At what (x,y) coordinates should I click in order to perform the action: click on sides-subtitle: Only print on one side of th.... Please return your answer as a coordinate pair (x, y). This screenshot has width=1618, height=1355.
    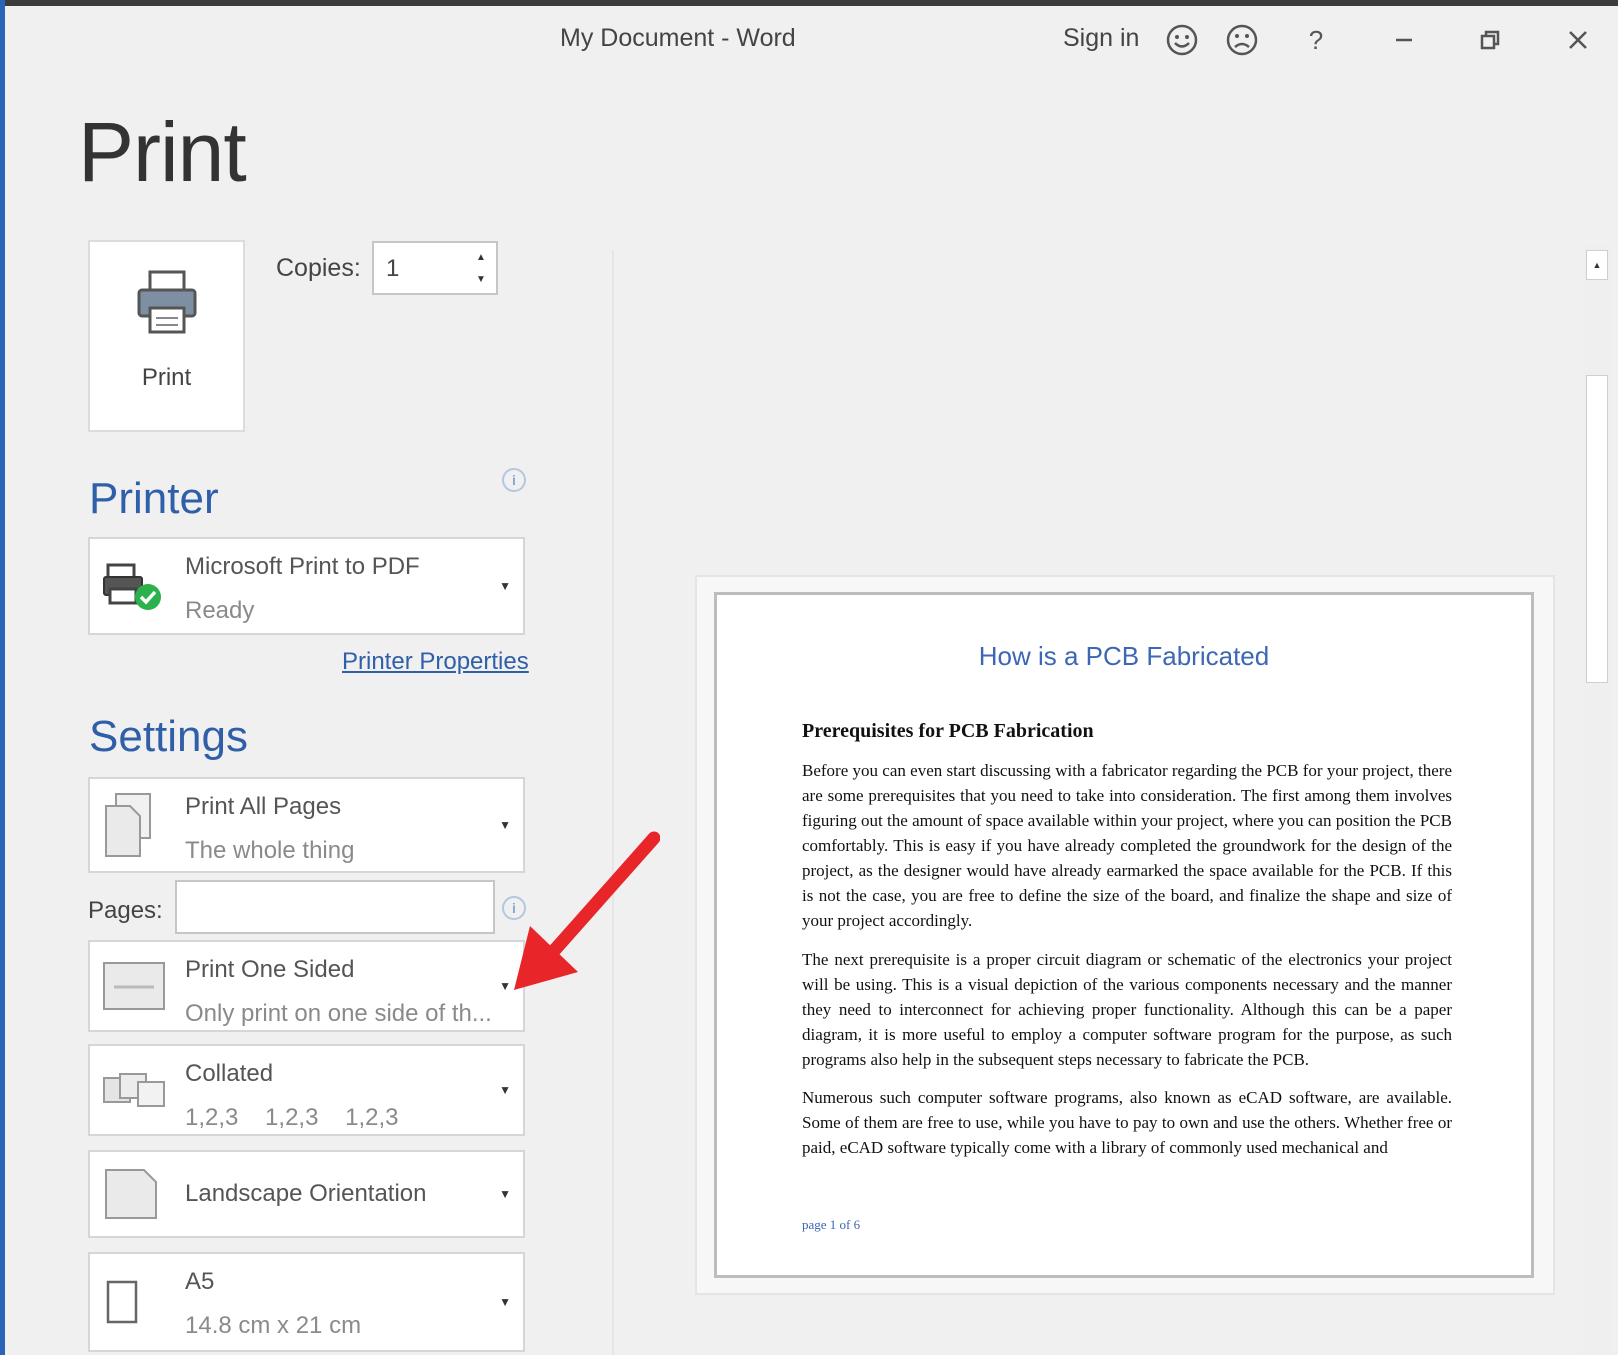
    Looking at the image, I should click on (338, 1013).